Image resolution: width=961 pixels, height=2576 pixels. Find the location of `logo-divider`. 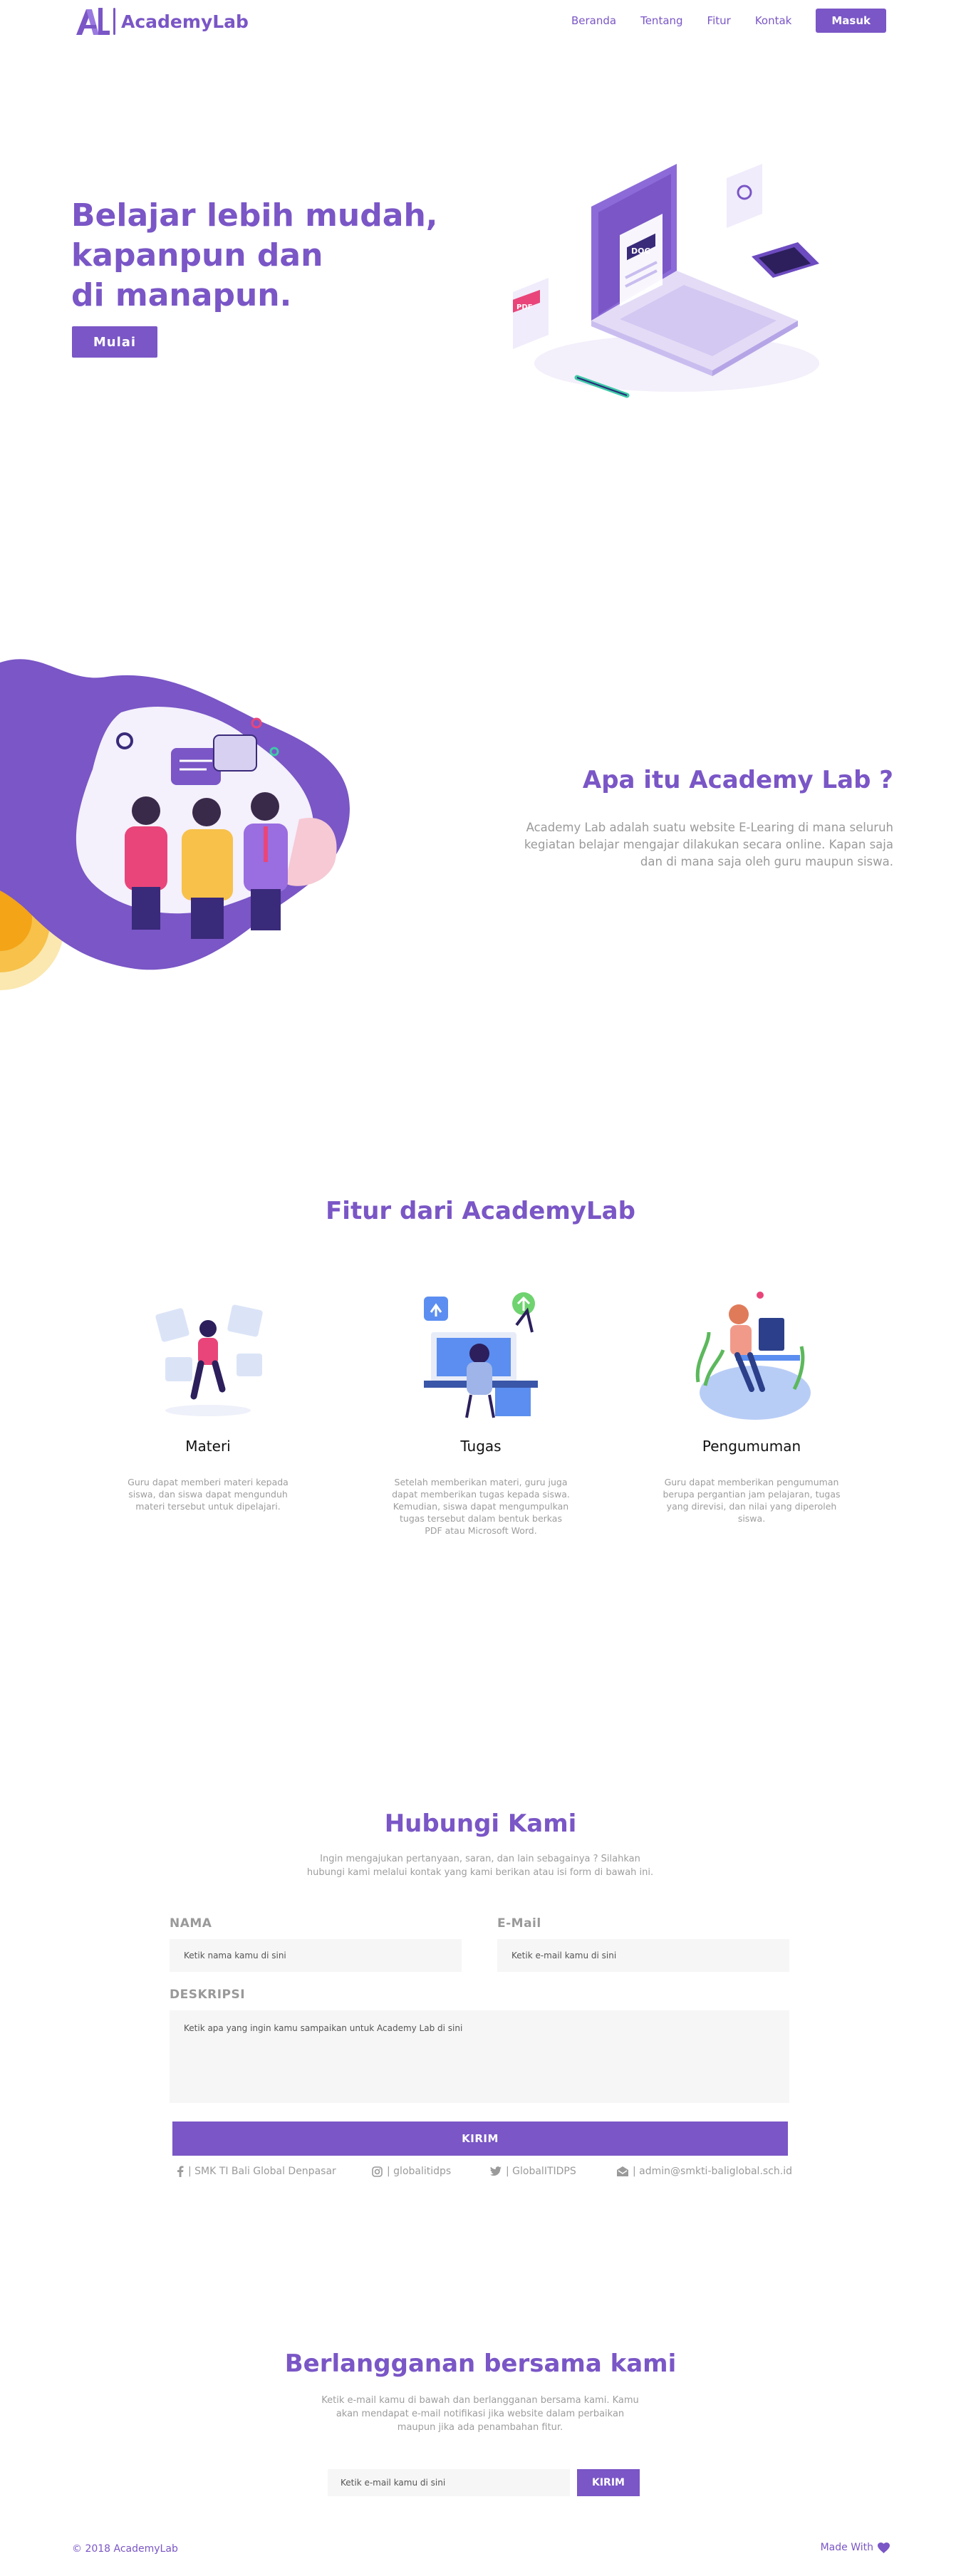

logo-divider is located at coordinates (114, 21).